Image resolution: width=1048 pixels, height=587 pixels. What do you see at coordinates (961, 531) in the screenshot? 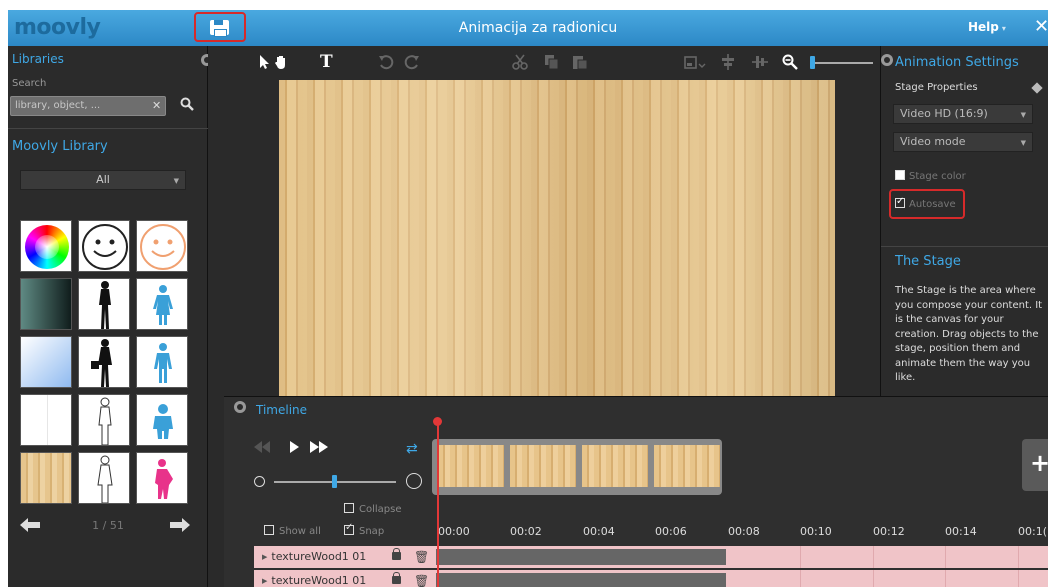
I see `ruler-tick: 00:14` at bounding box center [961, 531].